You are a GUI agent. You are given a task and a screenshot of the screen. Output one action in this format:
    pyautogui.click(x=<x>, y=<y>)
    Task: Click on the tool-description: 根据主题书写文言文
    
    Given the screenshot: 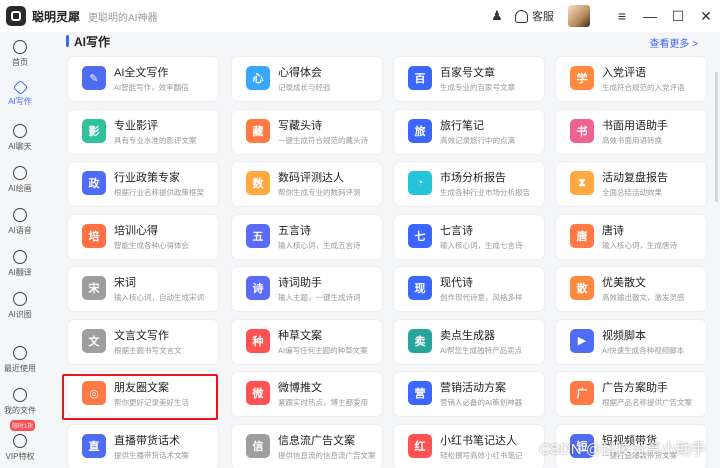 What is the action you would take?
    pyautogui.click(x=148, y=350)
    